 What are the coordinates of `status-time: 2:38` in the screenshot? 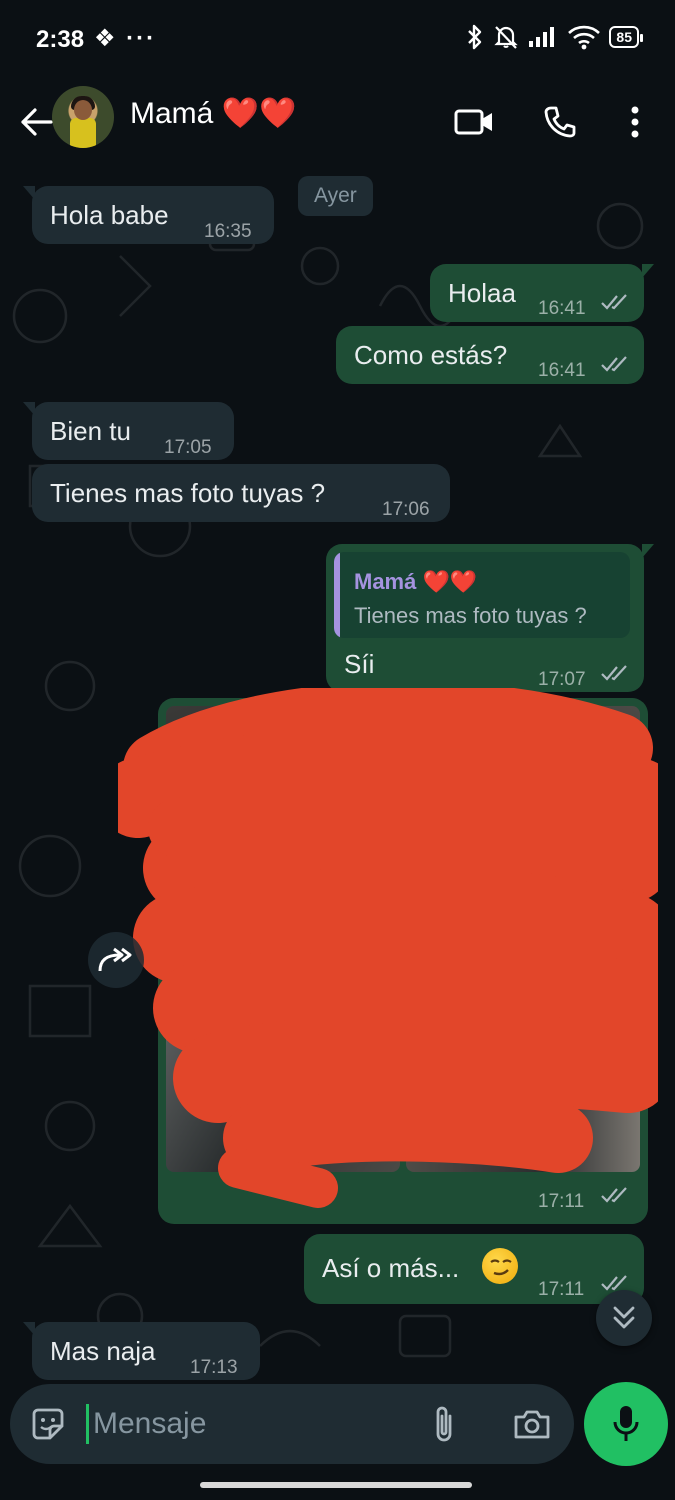 It's located at (60, 39).